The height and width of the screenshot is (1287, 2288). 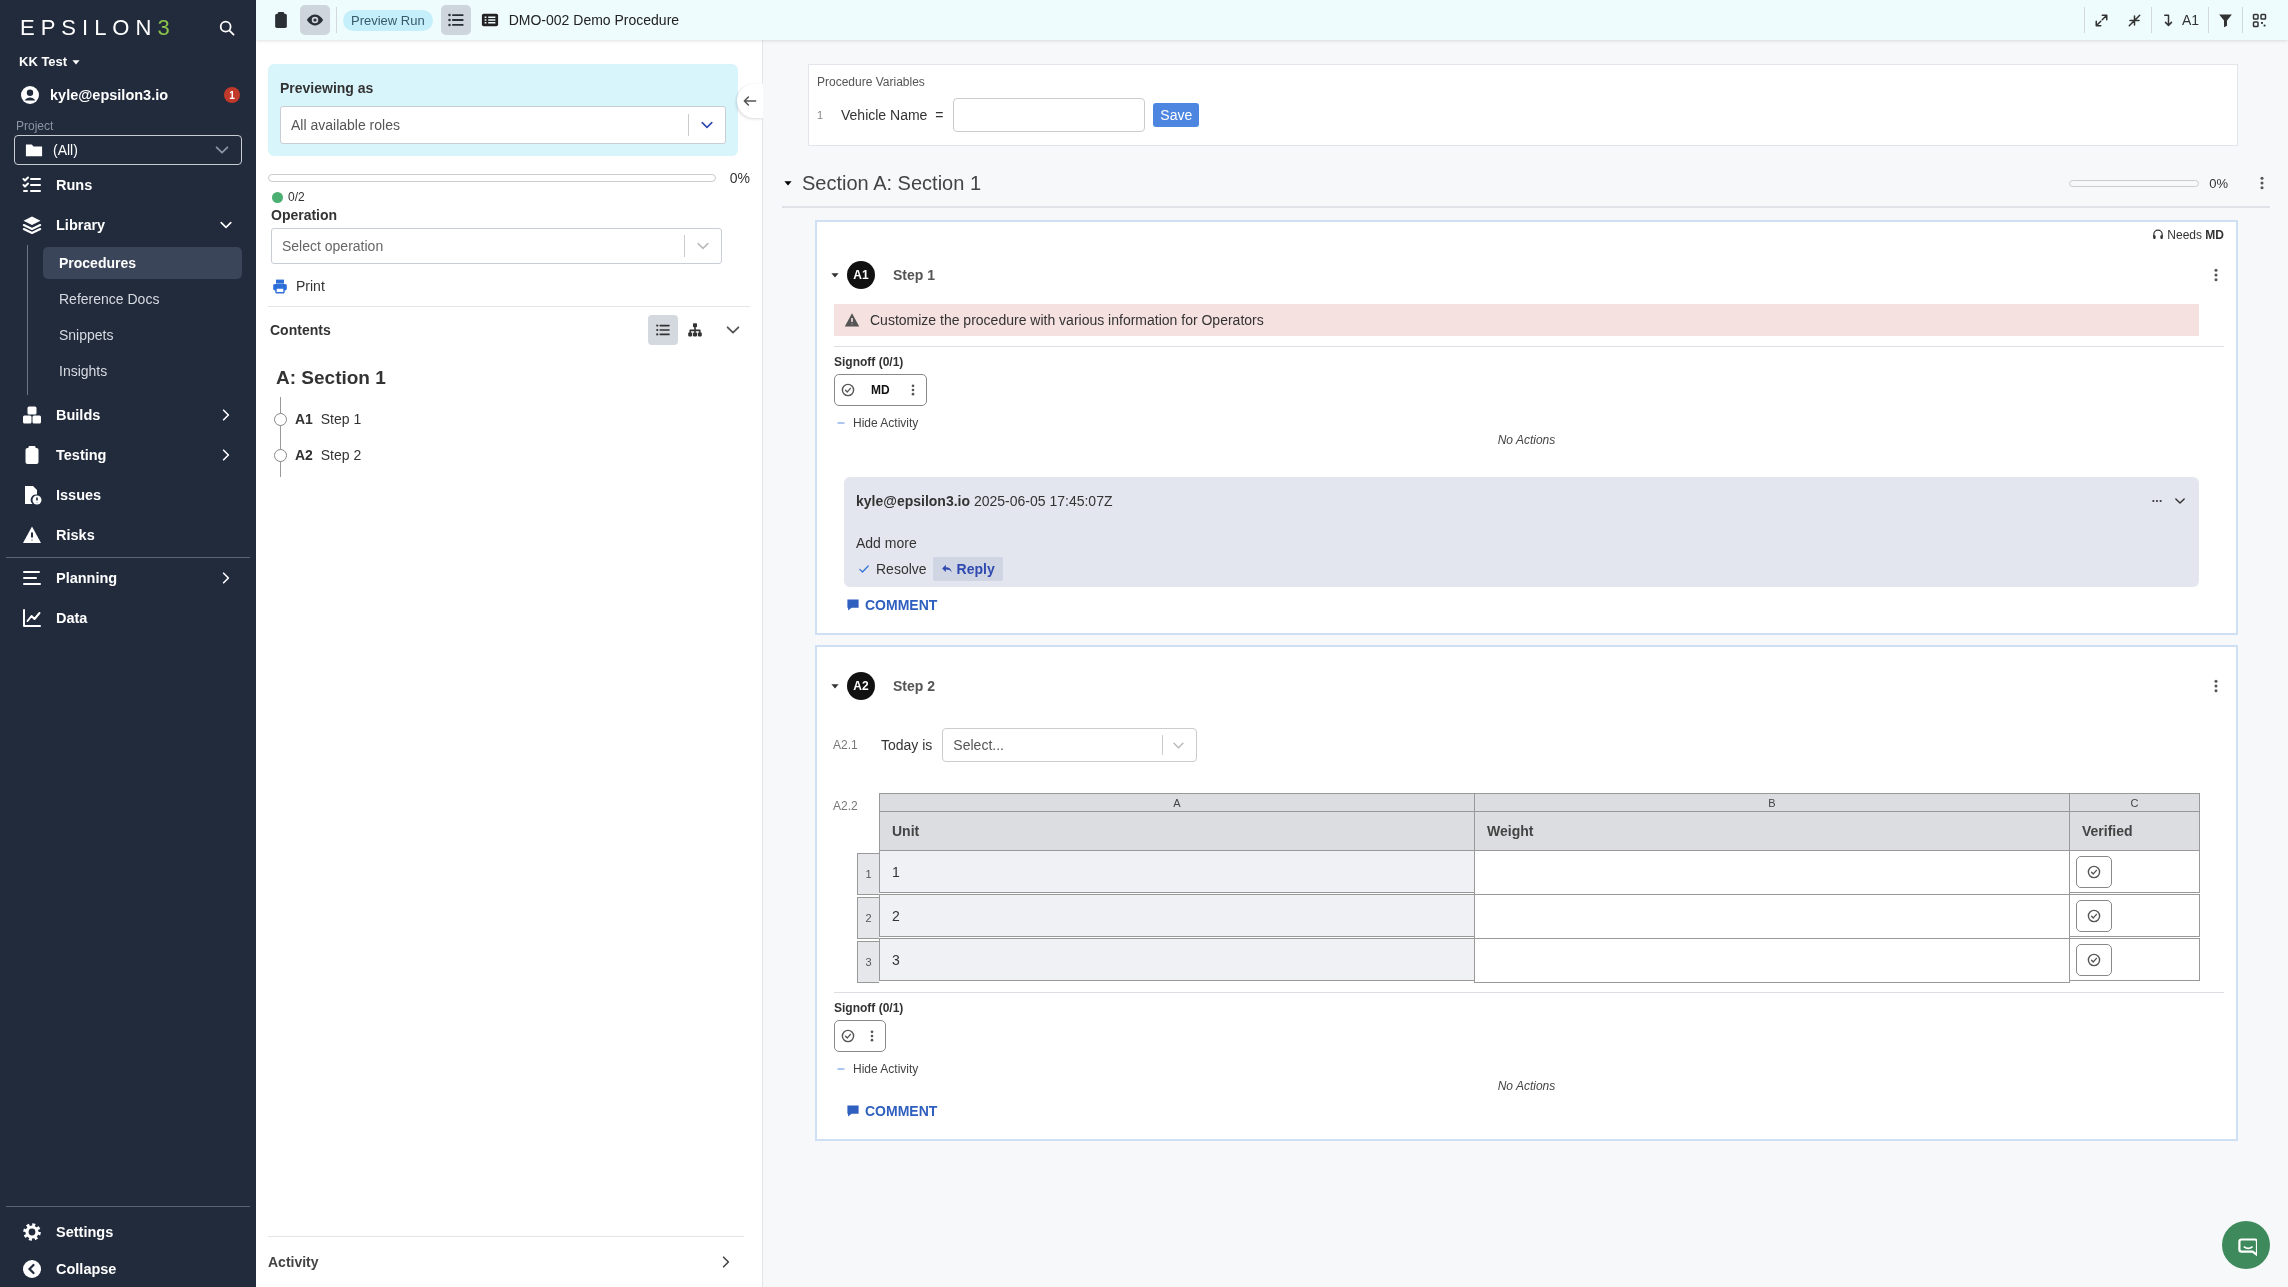 What do you see at coordinates (32, 618) in the screenshot?
I see `line-chart-icon` at bounding box center [32, 618].